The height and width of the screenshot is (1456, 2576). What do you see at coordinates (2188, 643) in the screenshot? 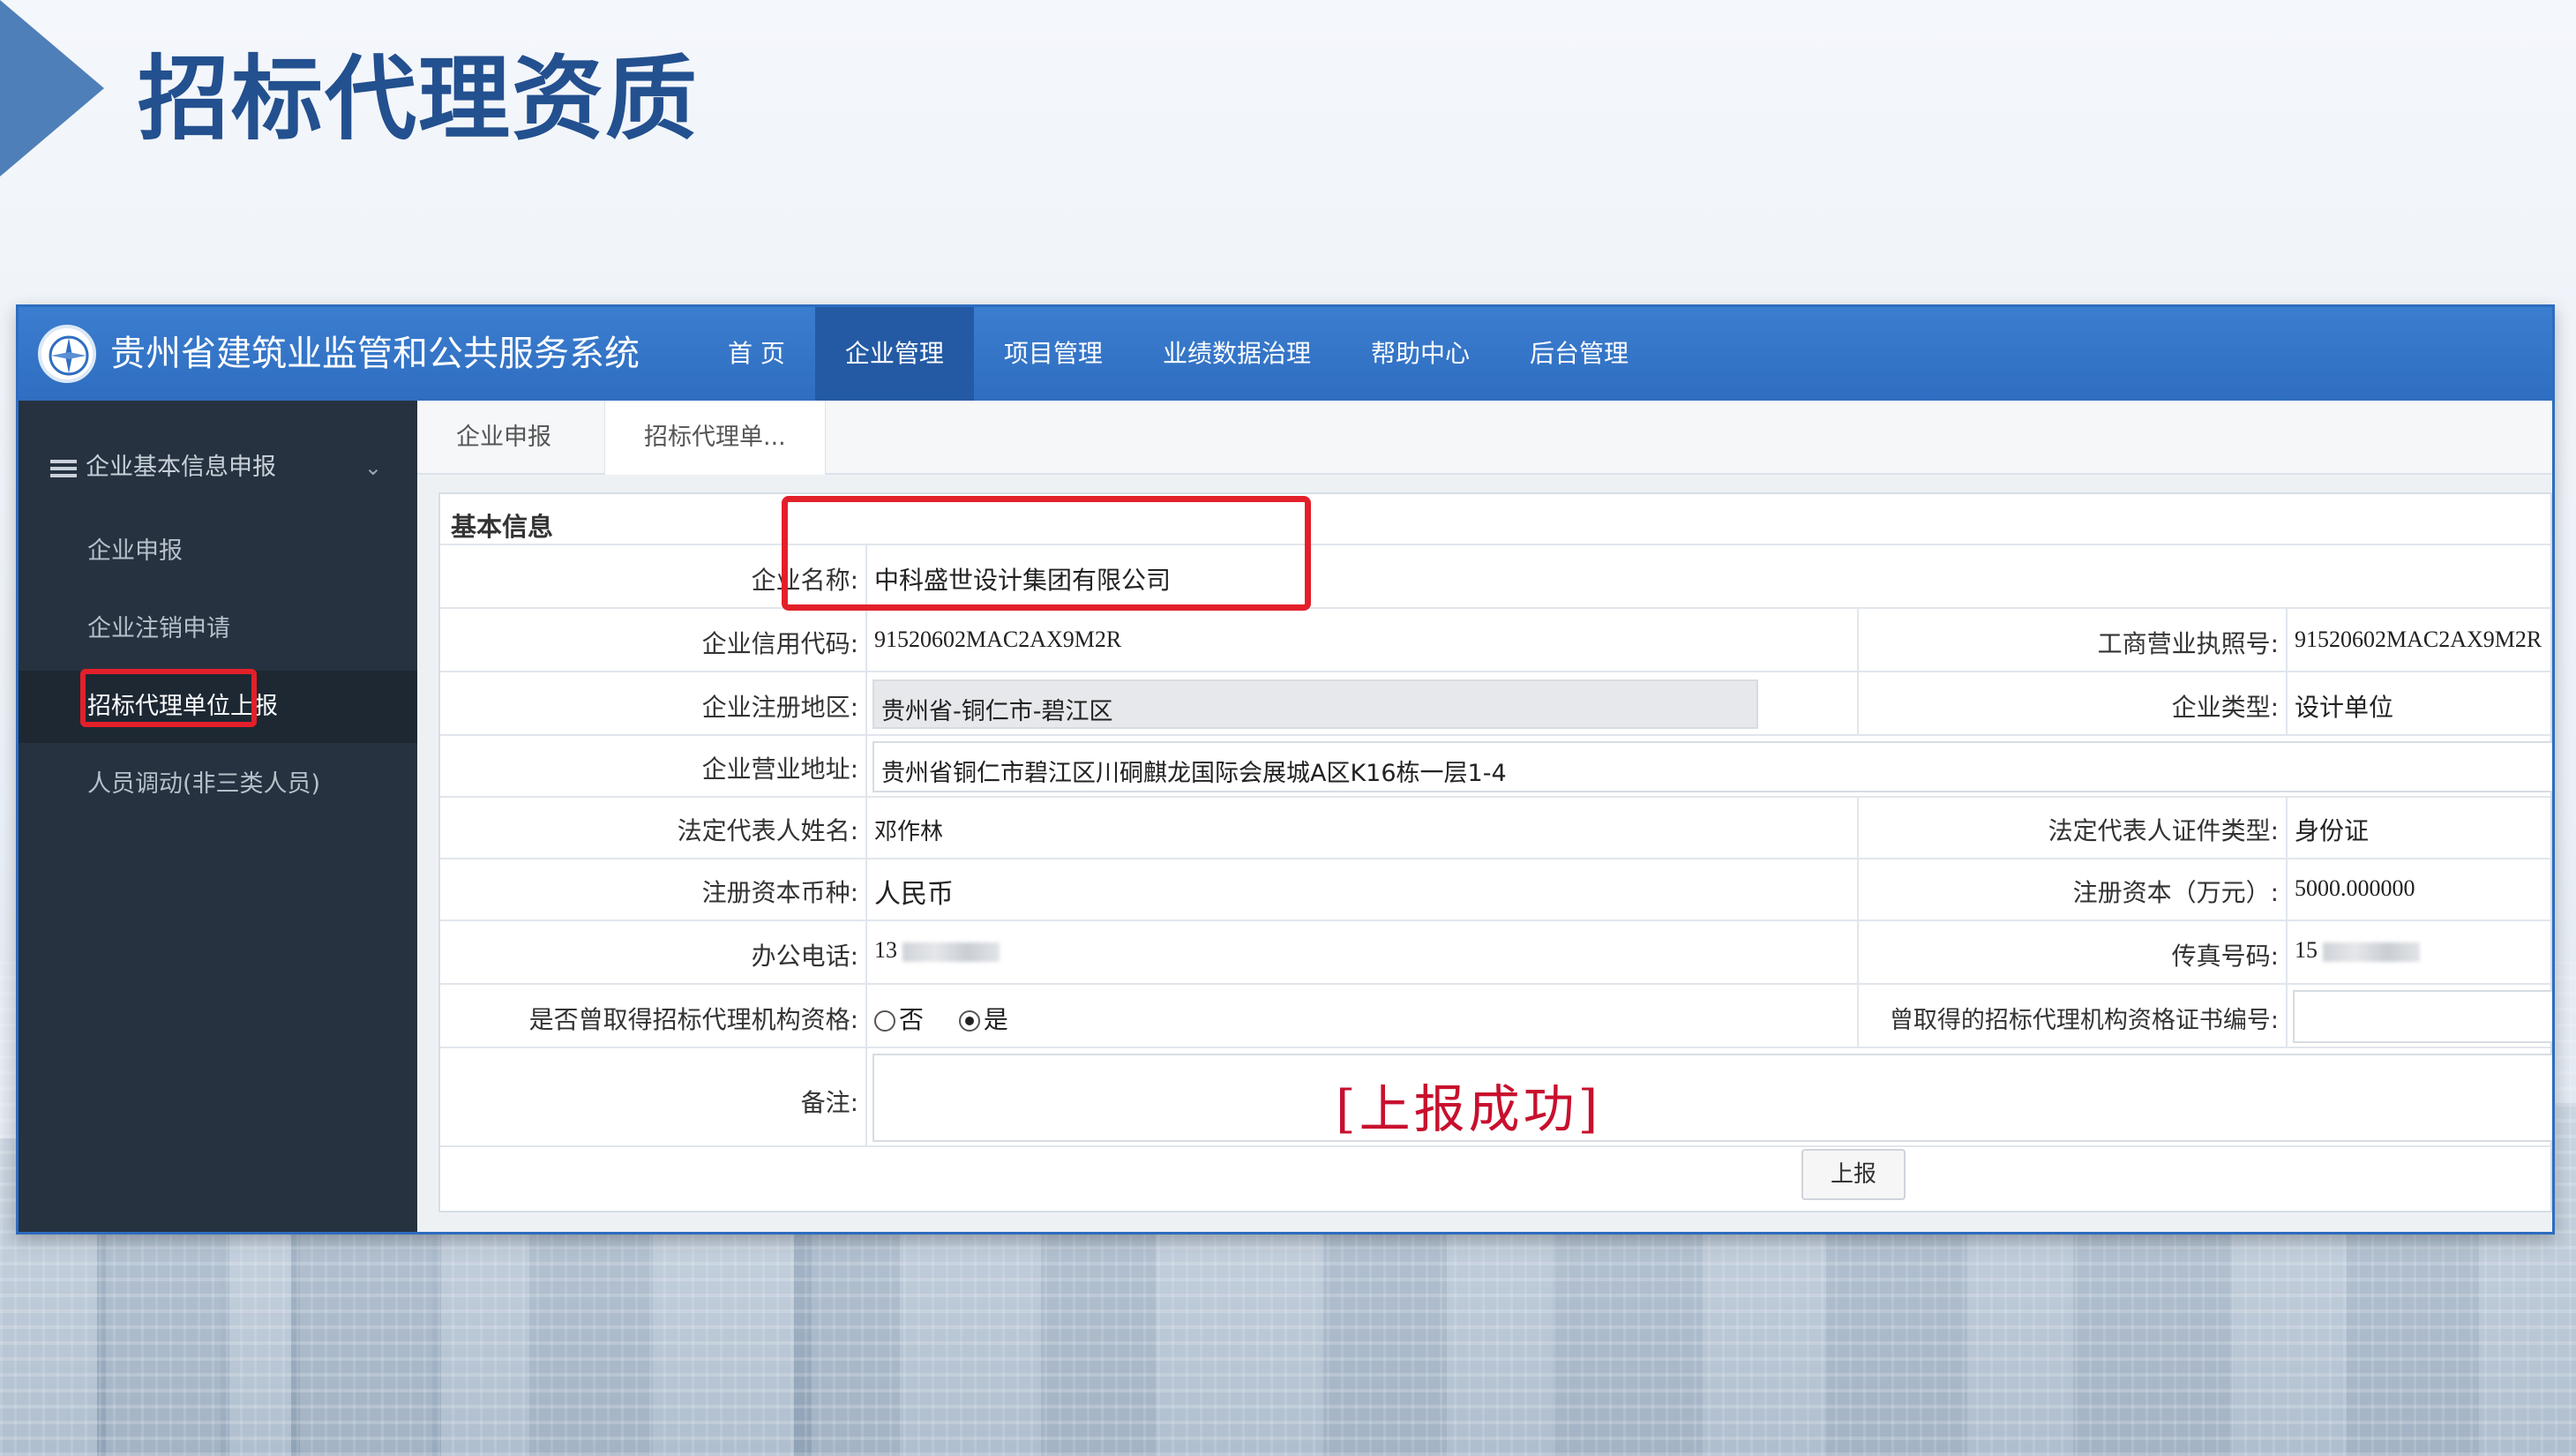
I see `license-no-label: 工商营业执照号:` at bounding box center [2188, 643].